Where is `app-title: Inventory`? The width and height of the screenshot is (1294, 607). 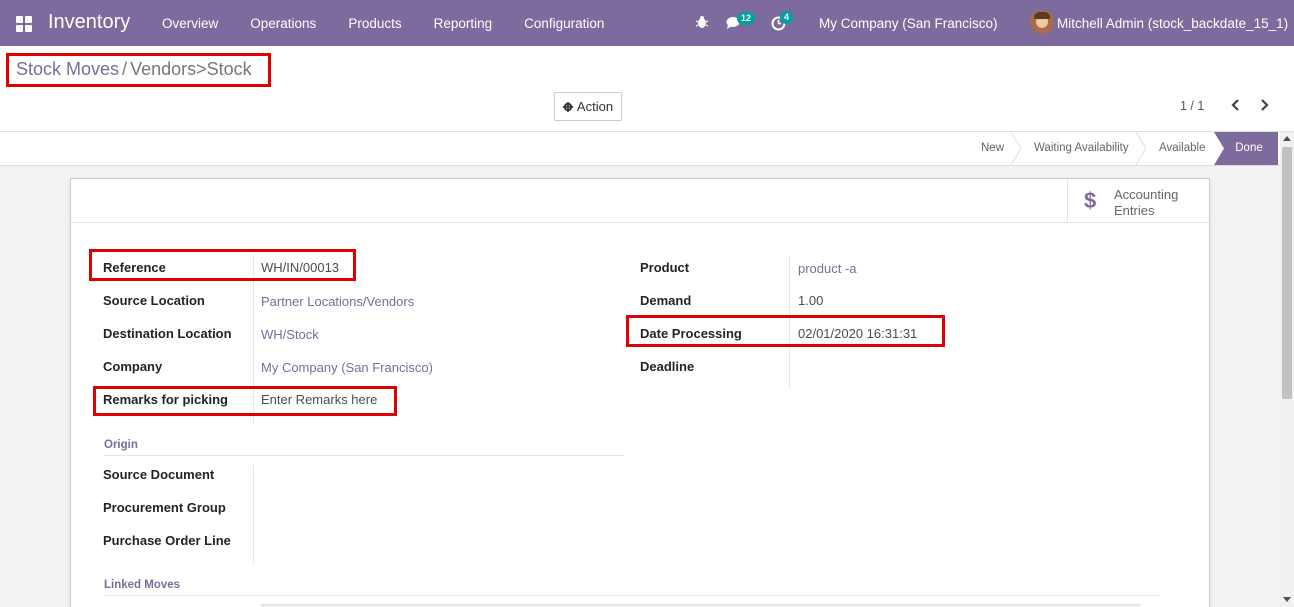
app-title: Inventory is located at coordinates (89, 22).